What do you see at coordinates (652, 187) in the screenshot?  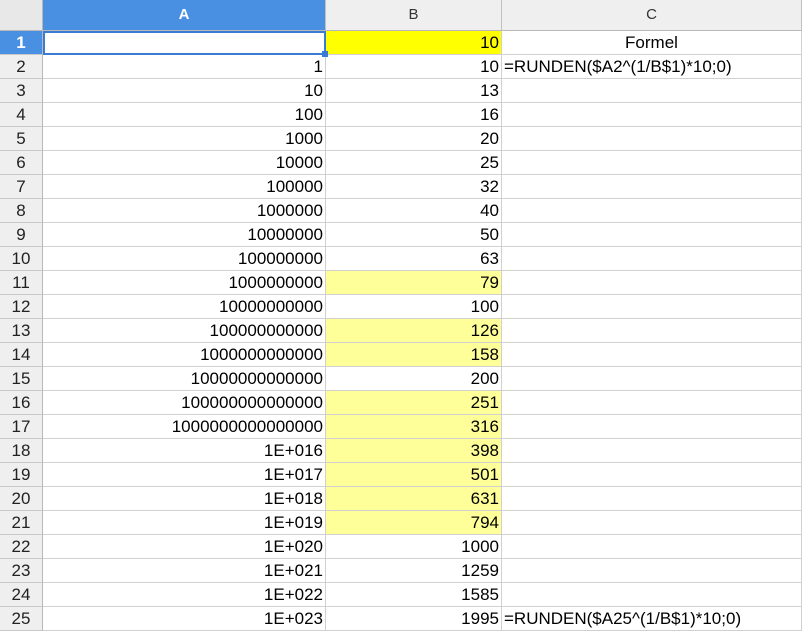 I see `cell-c7` at bounding box center [652, 187].